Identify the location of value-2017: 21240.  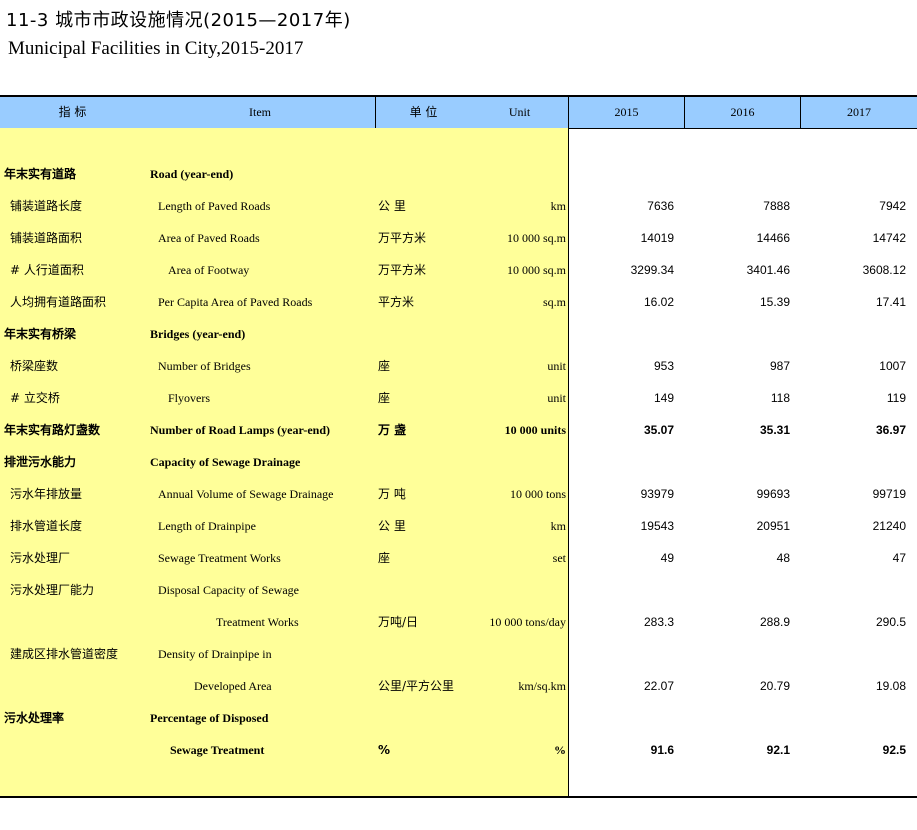
(889, 526).